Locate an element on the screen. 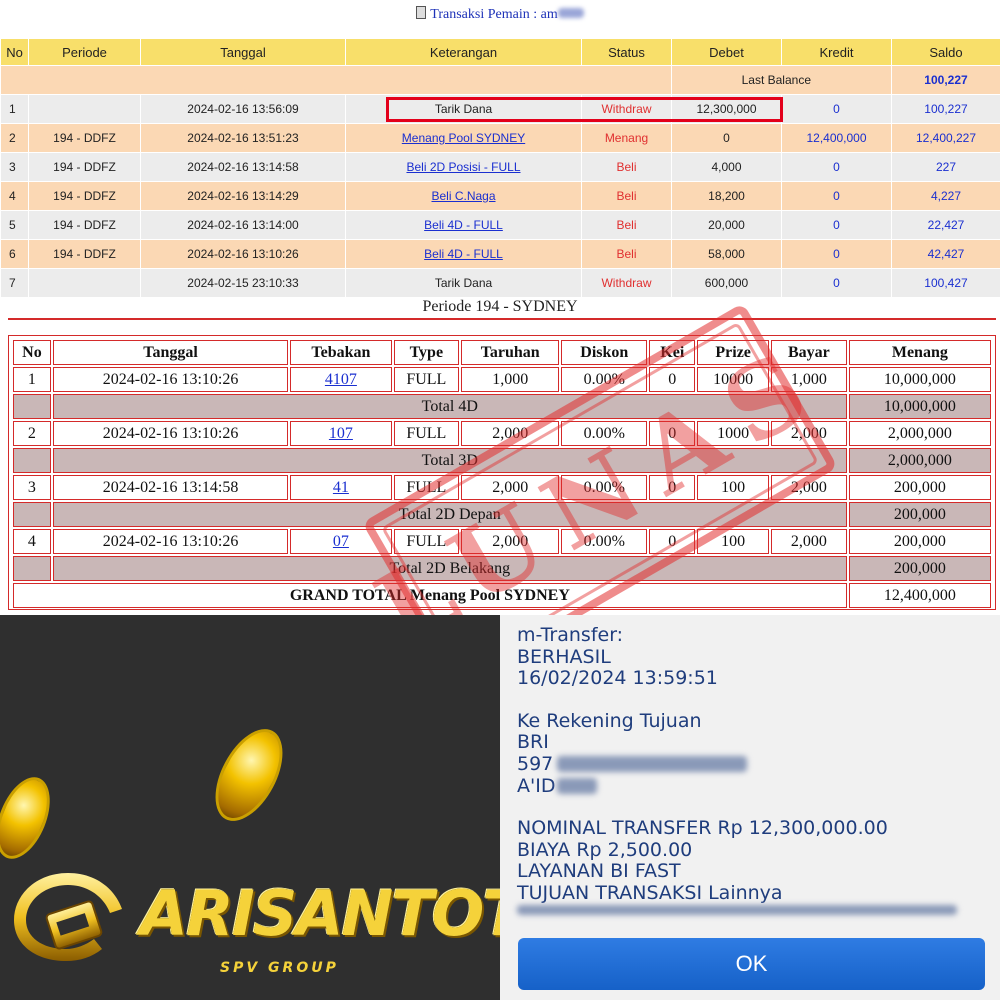 This screenshot has width=1000, height=1000. cell-debet: 20,000 is located at coordinates (726, 225).